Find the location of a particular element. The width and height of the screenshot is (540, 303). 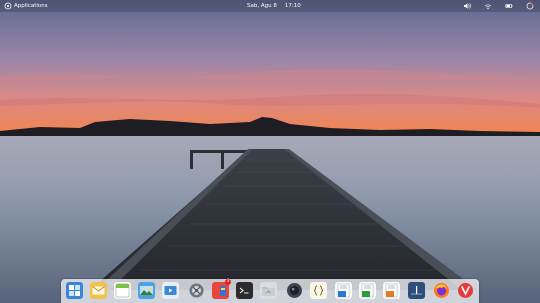

mail-icon is located at coordinates (98, 290).